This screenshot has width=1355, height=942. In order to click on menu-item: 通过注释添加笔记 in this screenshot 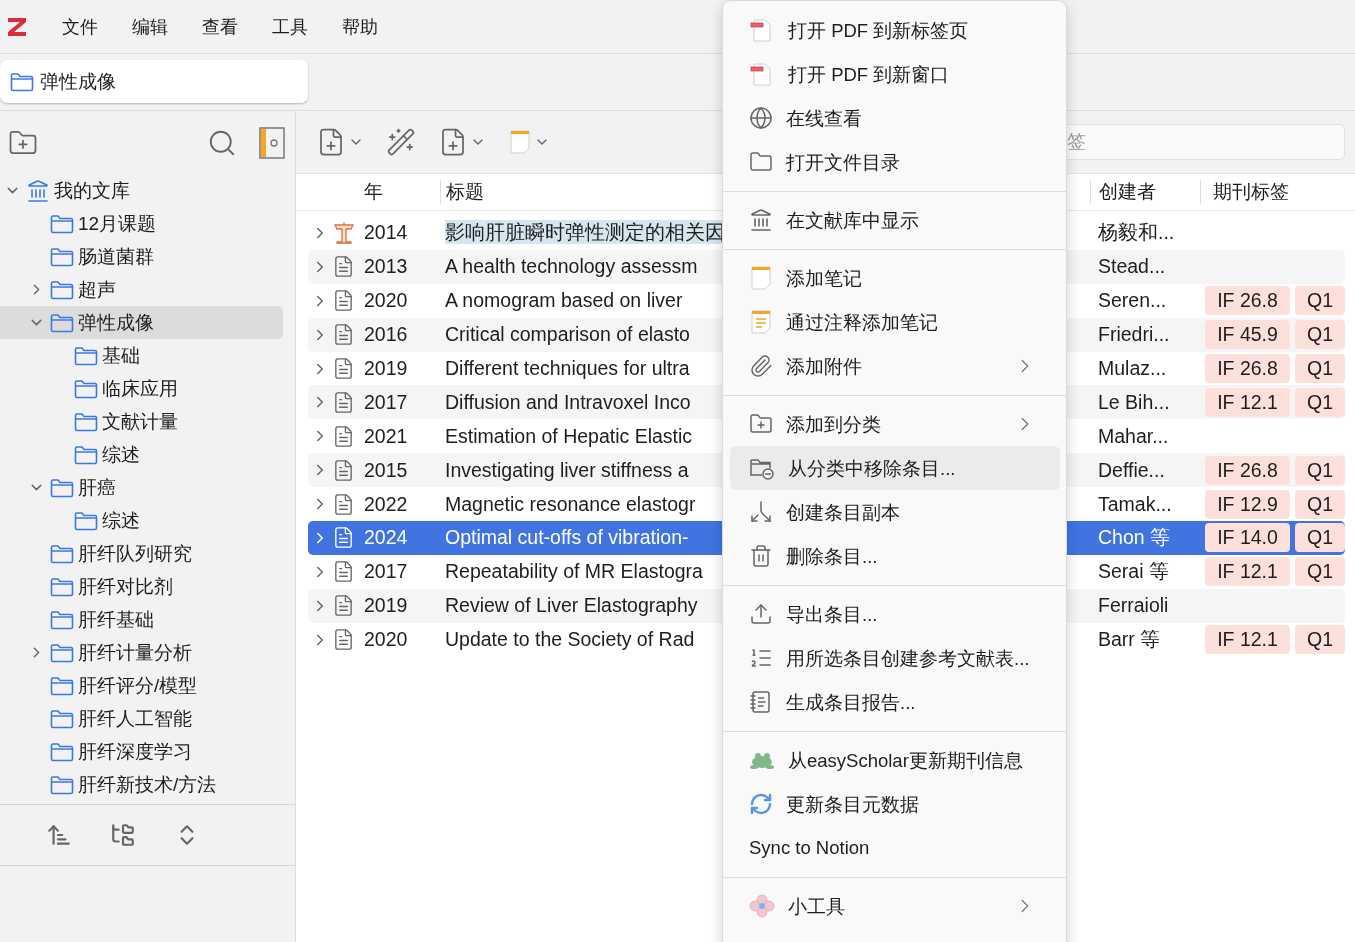, I will do `click(895, 322)`.